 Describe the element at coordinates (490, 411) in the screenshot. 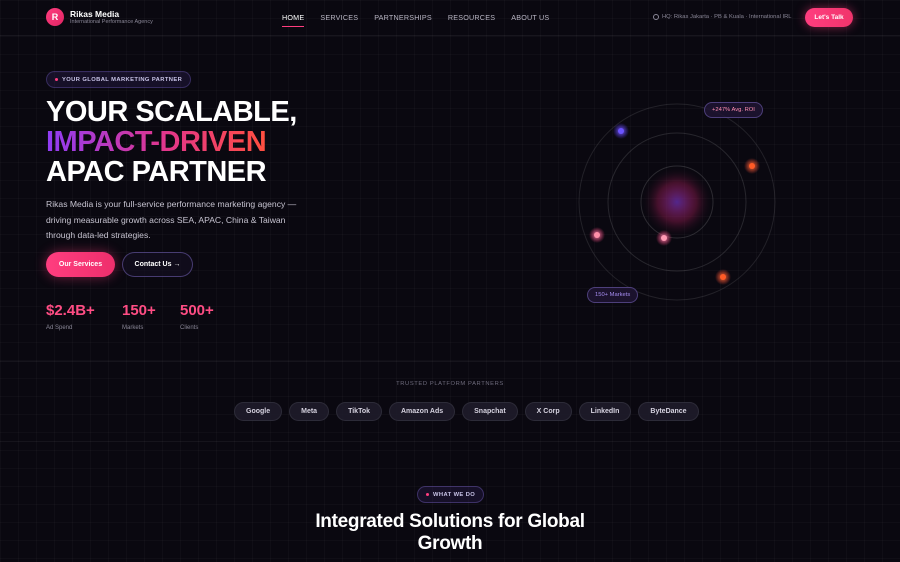

I see `partner-snapchat: Snapchat` at that location.